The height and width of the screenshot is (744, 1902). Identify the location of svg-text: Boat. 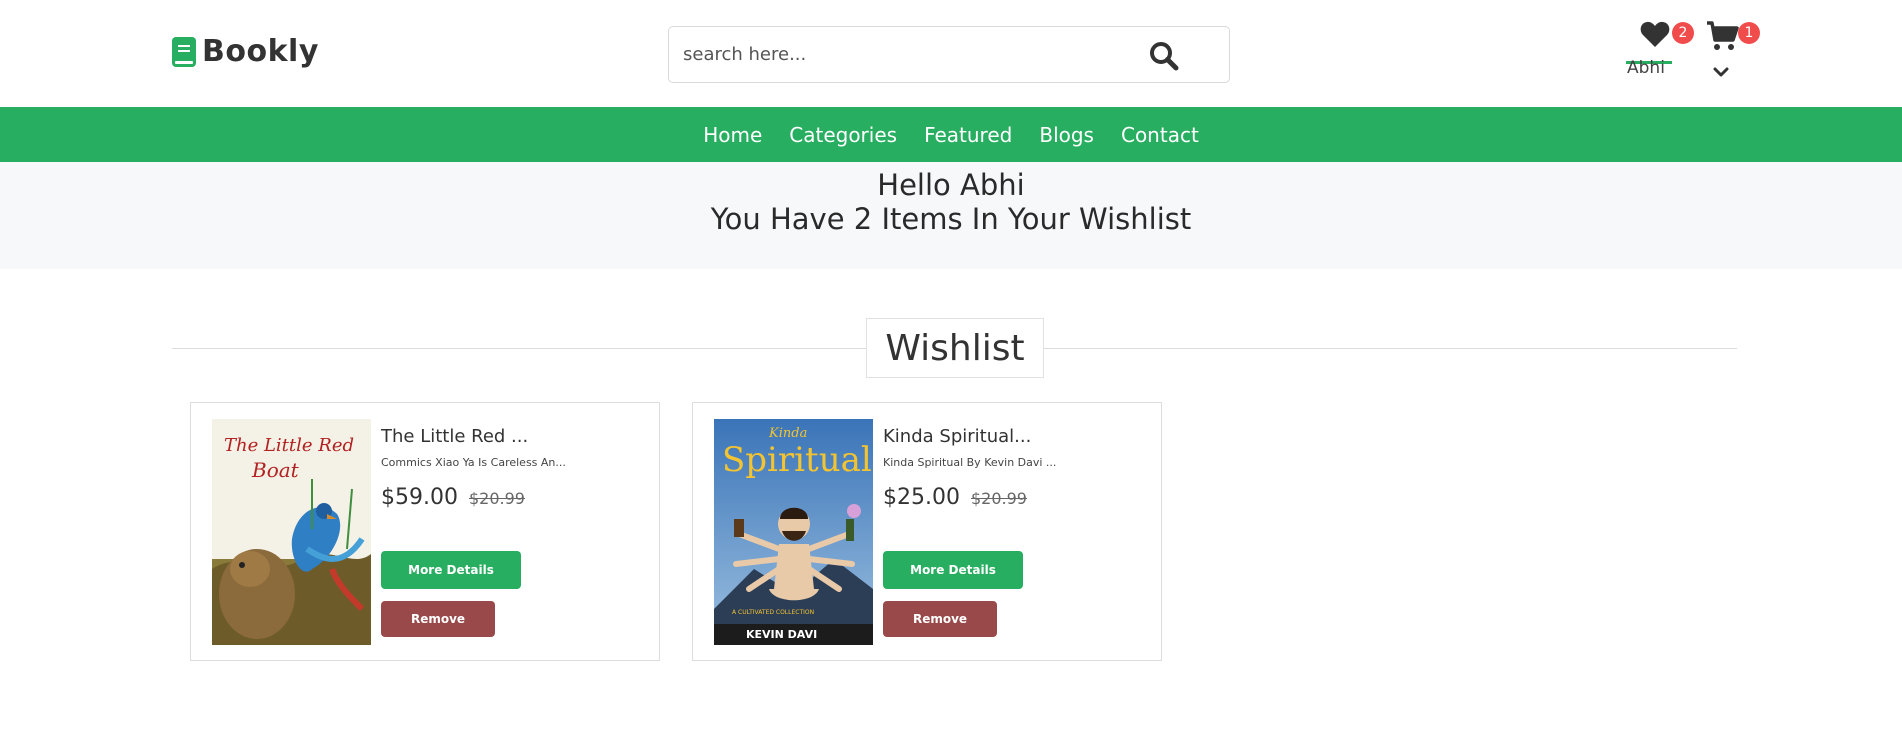
(275, 470).